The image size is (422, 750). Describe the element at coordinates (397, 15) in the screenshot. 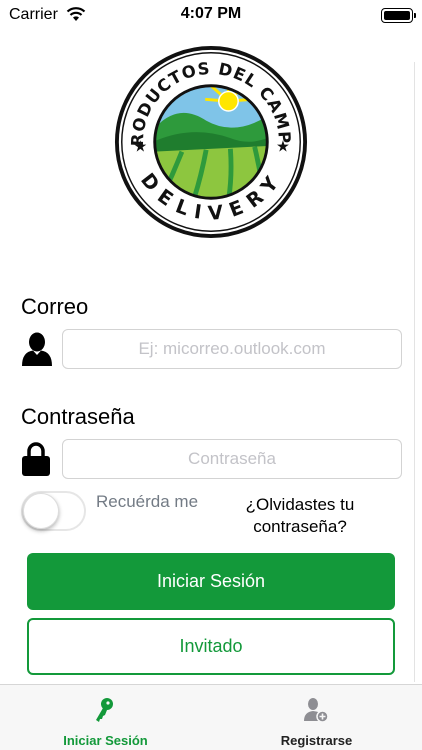

I see `battery-icon` at that location.